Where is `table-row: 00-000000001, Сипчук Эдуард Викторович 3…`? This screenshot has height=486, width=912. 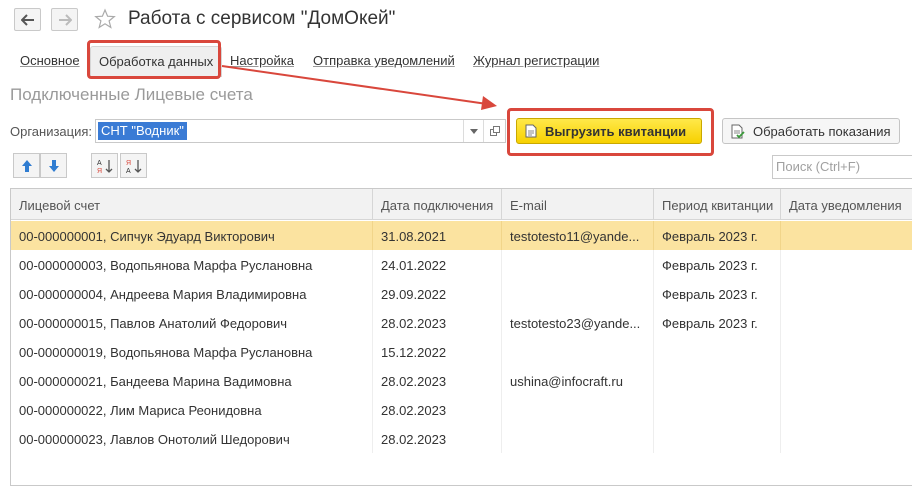 table-row: 00-000000001, Сипчук Эдуард Викторович 3… is located at coordinates (461, 235).